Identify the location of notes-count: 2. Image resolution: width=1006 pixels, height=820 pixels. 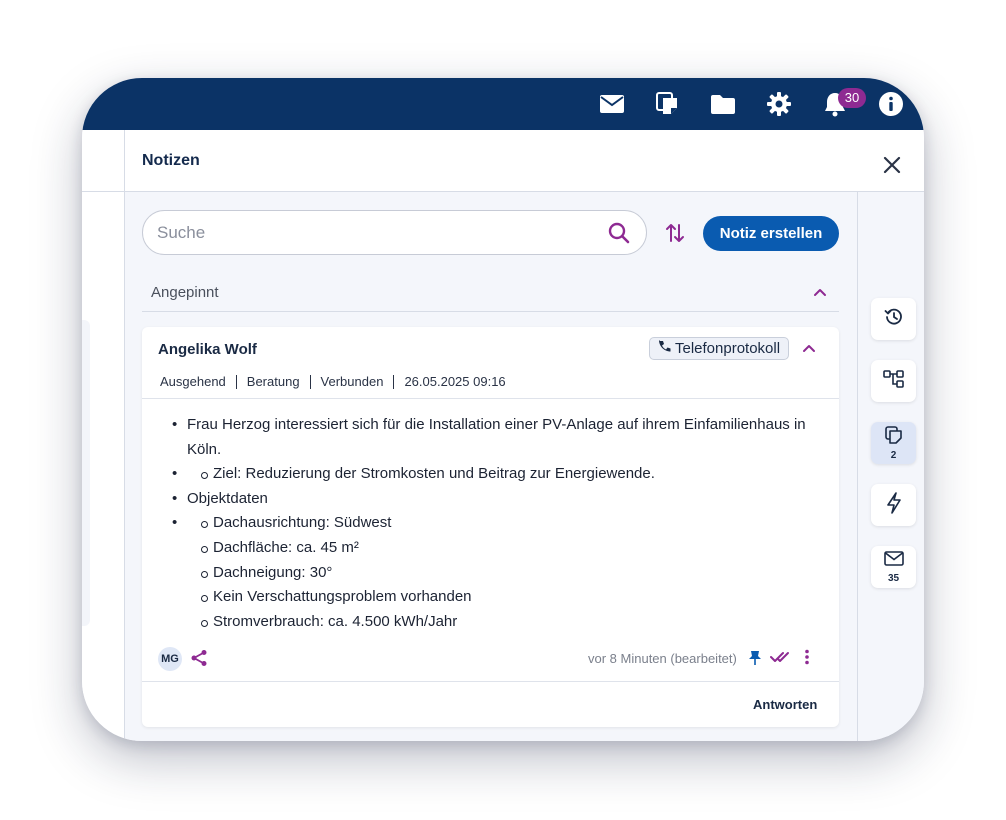
(893, 455).